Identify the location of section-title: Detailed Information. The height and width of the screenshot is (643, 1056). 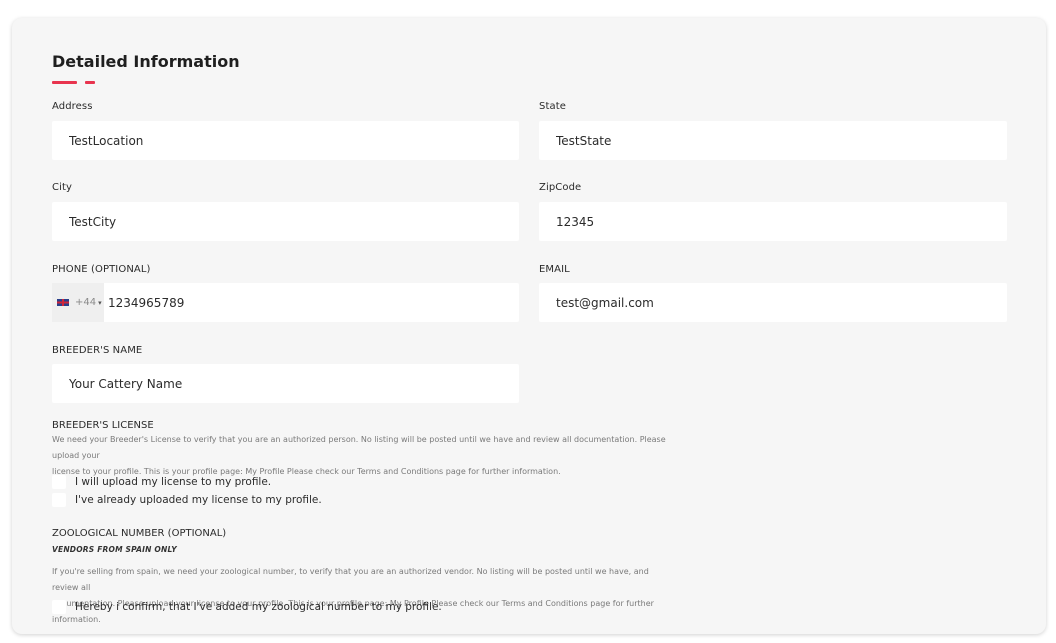
(146, 61).